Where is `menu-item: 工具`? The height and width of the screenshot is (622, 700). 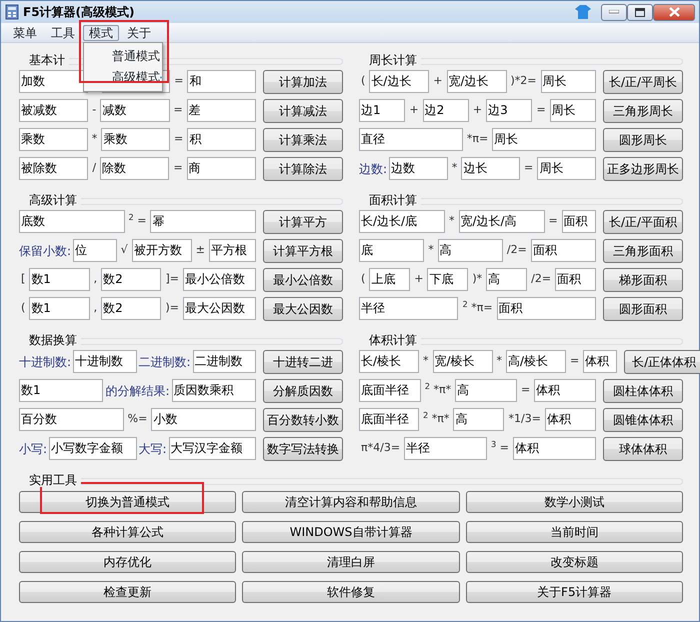
menu-item: 工具 is located at coordinates (63, 32).